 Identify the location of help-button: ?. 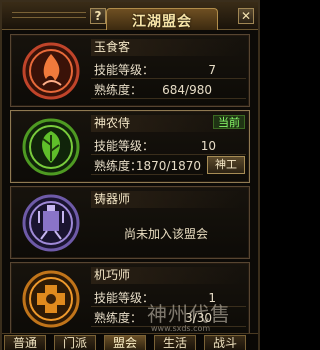
(98, 16).